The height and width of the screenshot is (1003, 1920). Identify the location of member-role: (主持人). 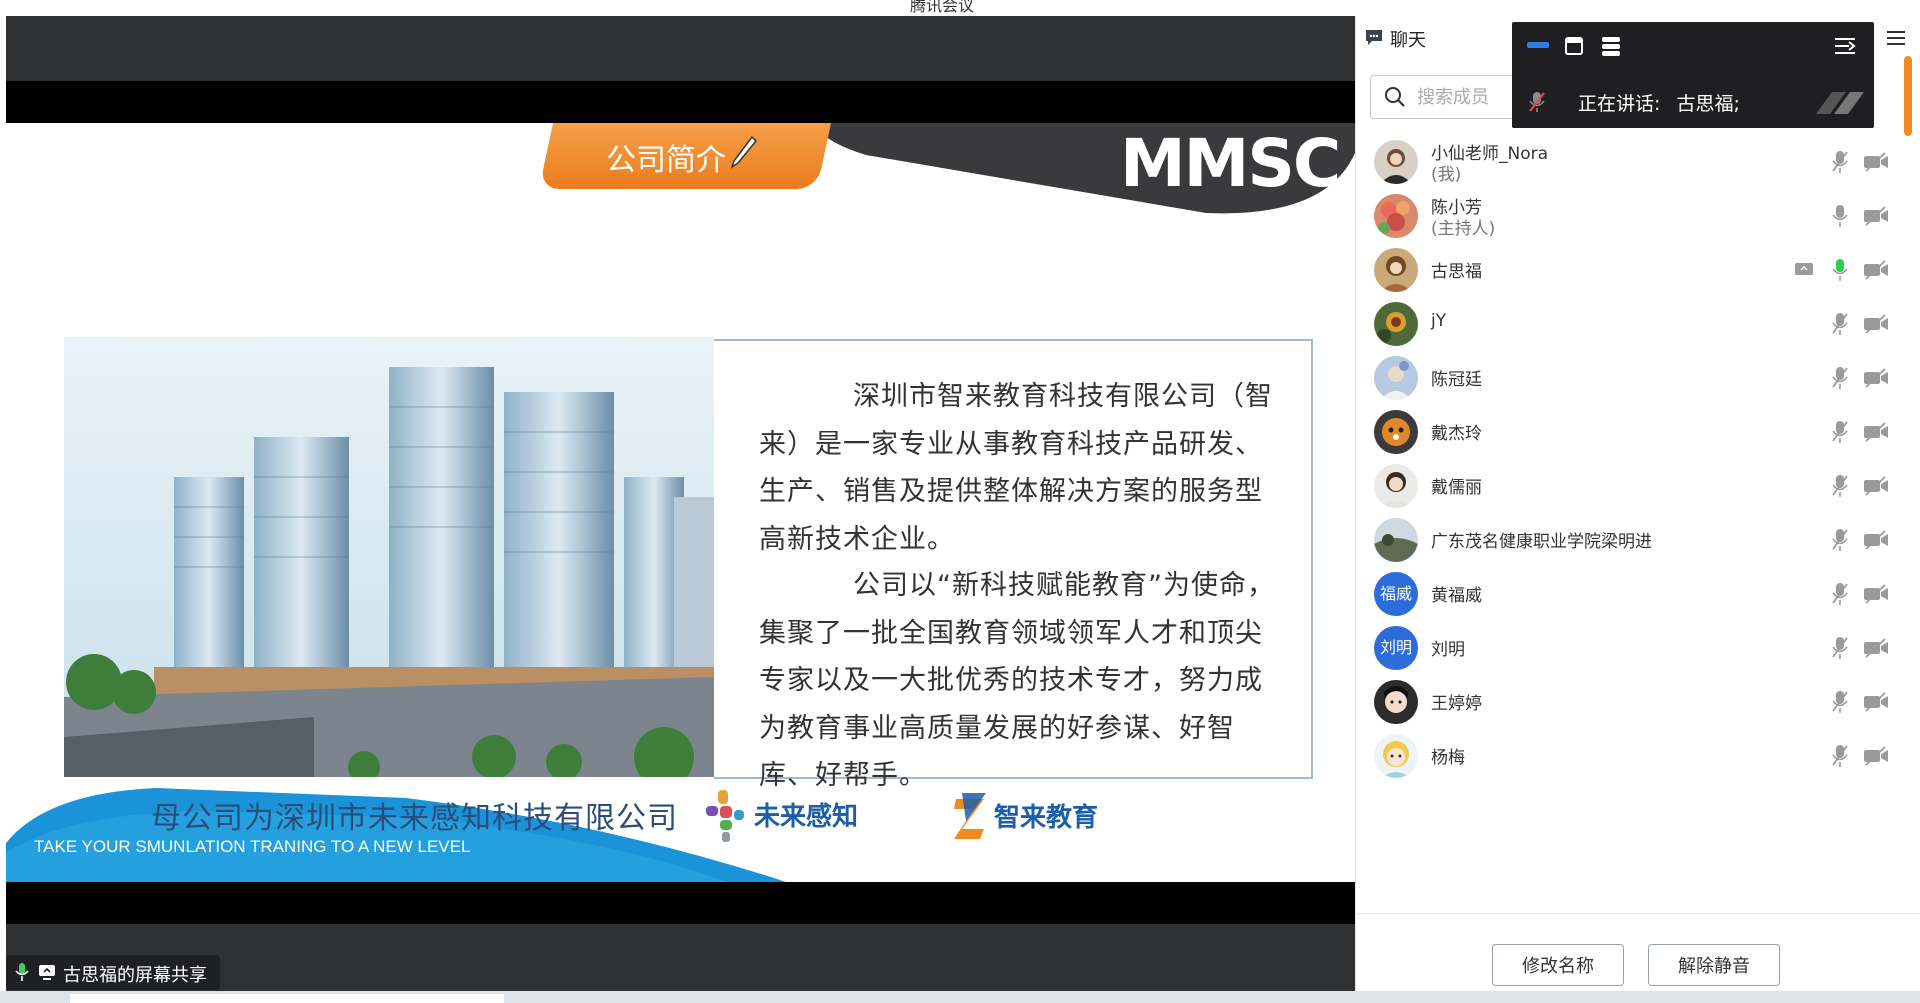
(1463, 229).